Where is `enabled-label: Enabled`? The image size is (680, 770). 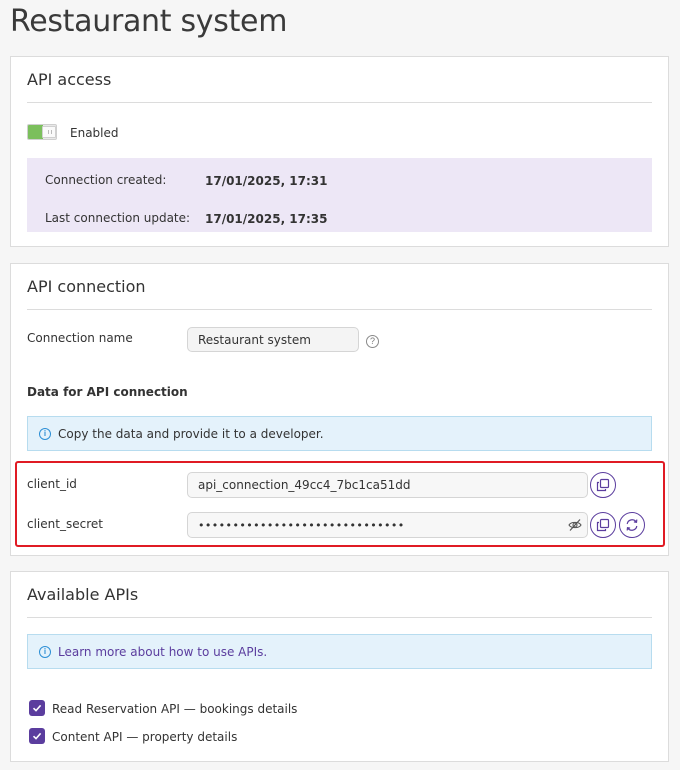
enabled-label: Enabled is located at coordinates (94, 133).